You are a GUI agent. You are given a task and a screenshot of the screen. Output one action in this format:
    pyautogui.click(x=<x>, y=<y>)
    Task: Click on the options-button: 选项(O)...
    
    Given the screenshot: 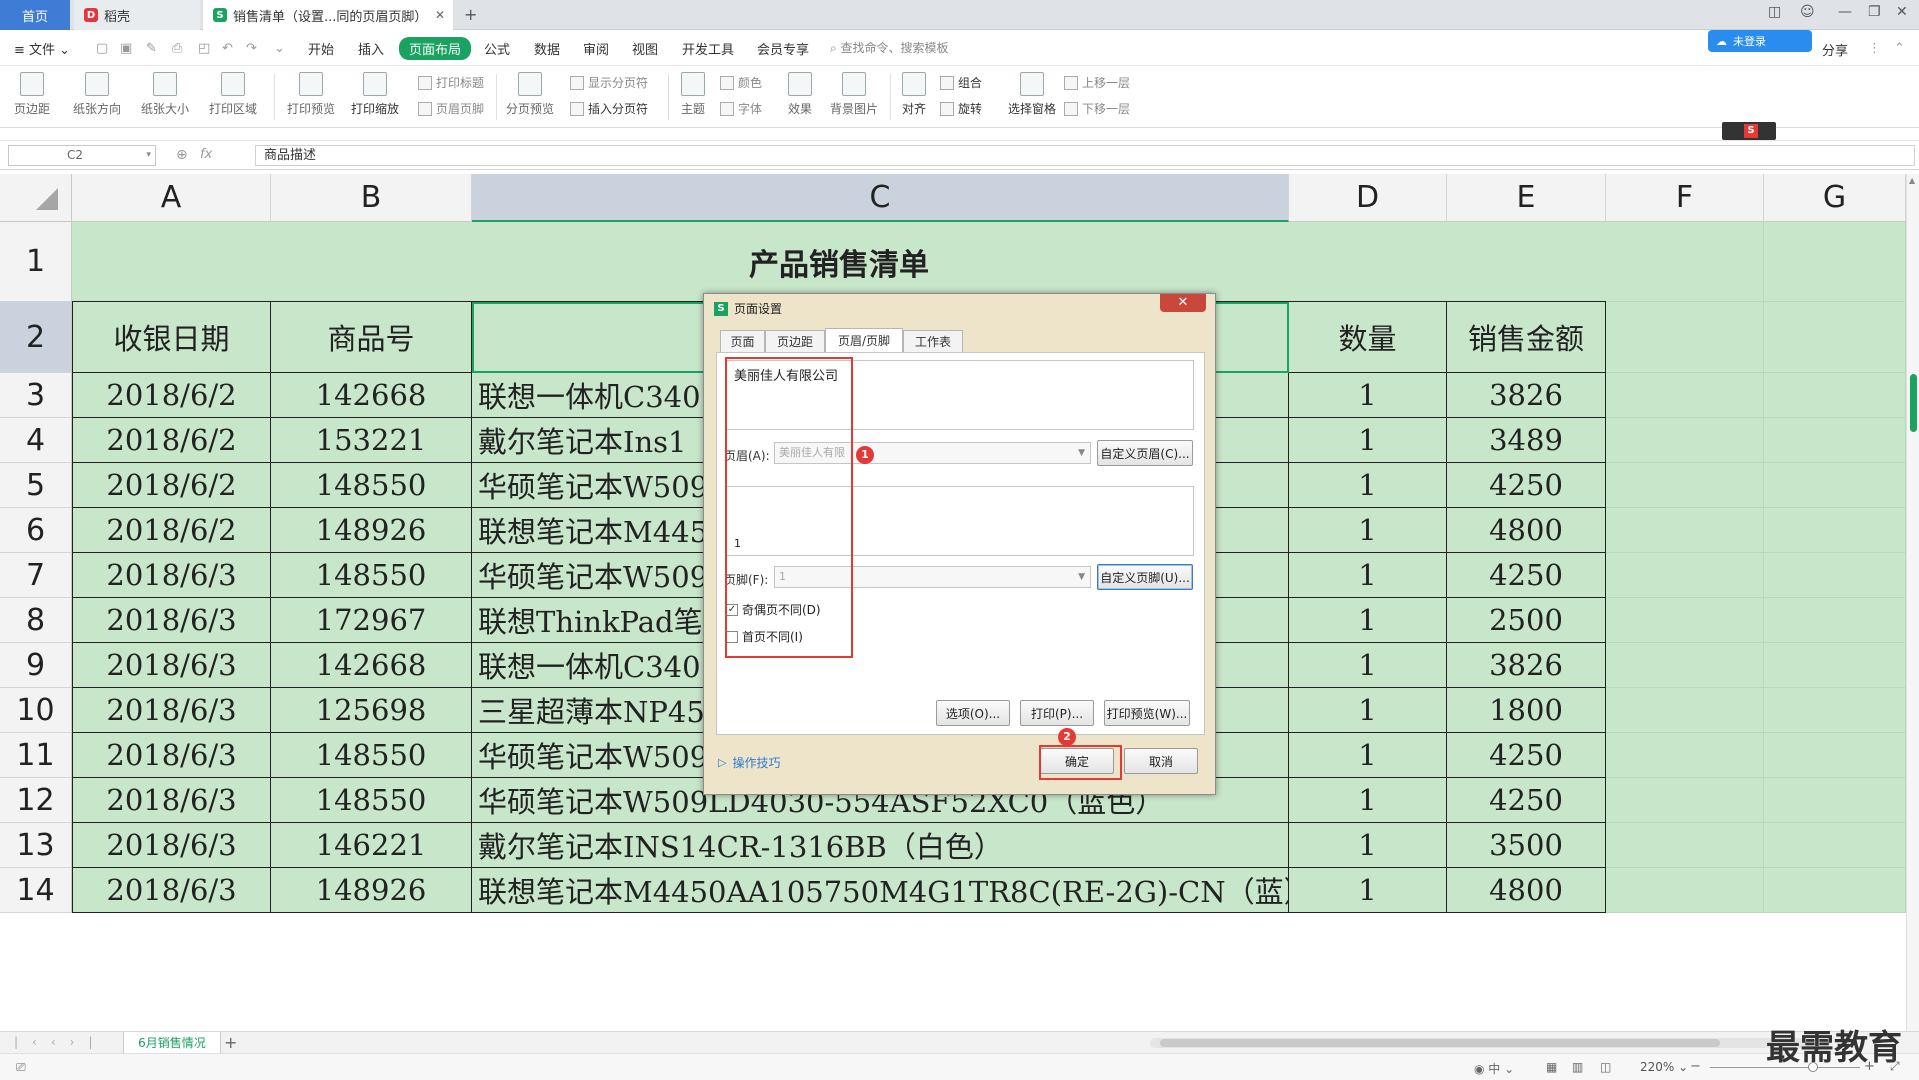 What is the action you would take?
    pyautogui.click(x=973, y=713)
    